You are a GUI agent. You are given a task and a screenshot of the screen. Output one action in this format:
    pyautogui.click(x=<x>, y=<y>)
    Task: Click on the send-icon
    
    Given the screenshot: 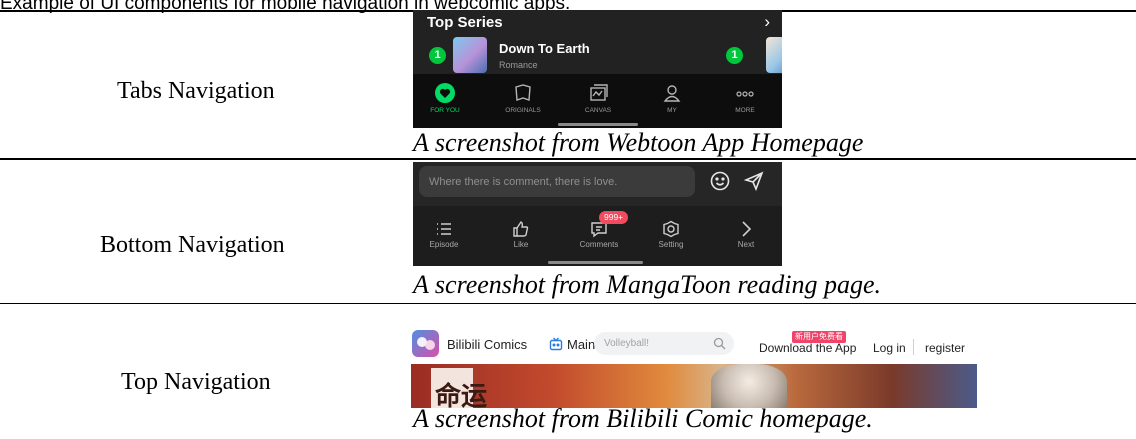 What is the action you would take?
    pyautogui.click(x=754, y=181)
    